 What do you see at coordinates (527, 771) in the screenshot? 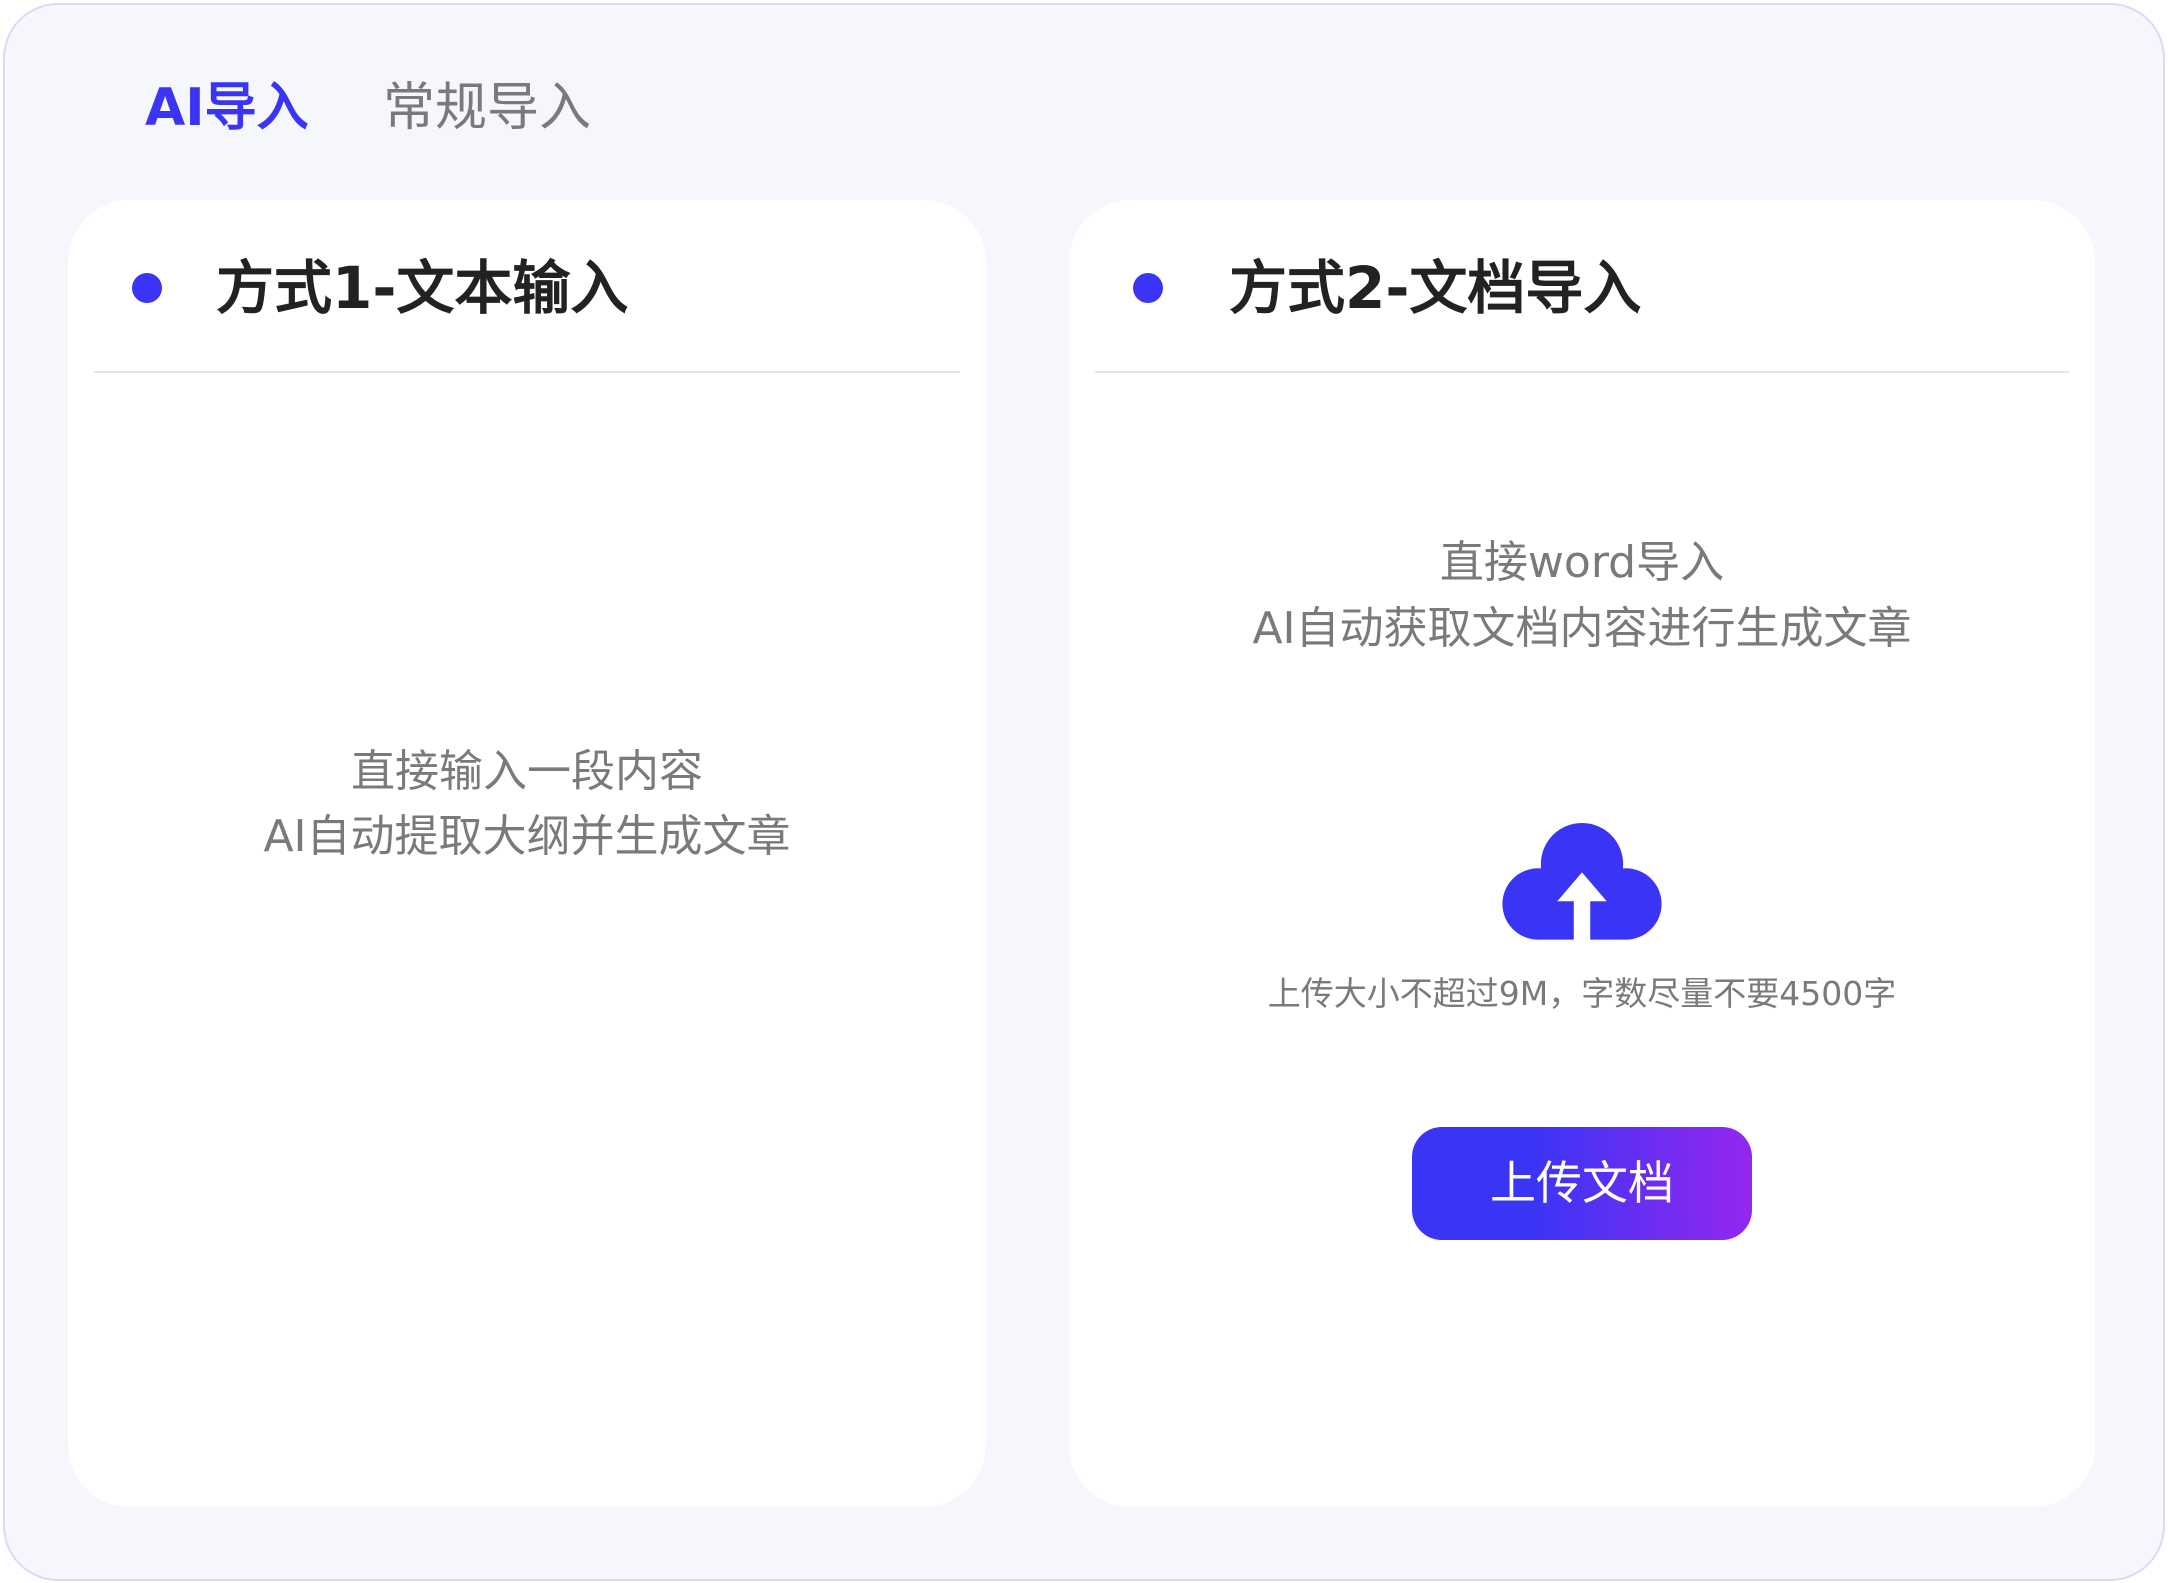
I see `text-input-description-line: 直接输入一段内容` at bounding box center [527, 771].